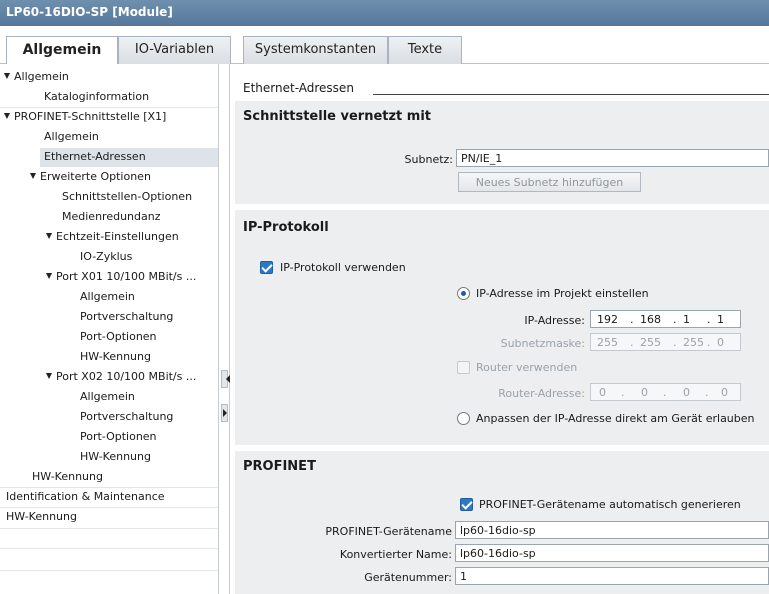 The image size is (769, 594). What do you see at coordinates (425, 50) in the screenshot?
I see `tab-texte: Texte` at bounding box center [425, 50].